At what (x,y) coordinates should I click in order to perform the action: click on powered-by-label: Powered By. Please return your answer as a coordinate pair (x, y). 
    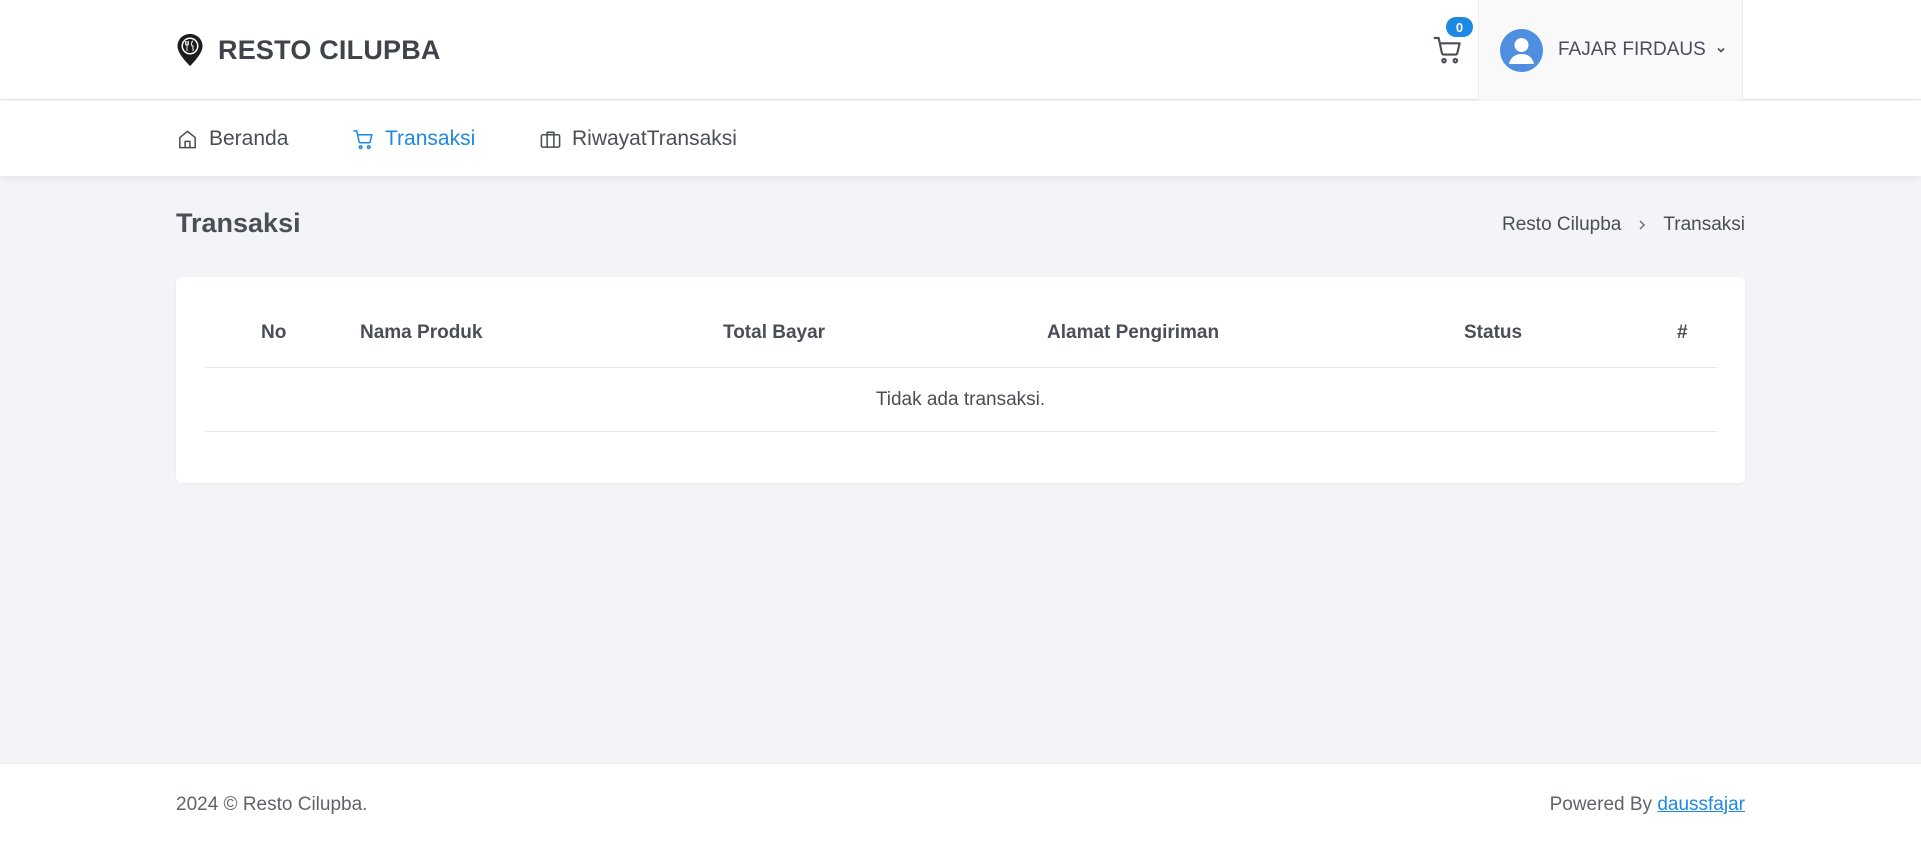
    Looking at the image, I should click on (1603, 804).